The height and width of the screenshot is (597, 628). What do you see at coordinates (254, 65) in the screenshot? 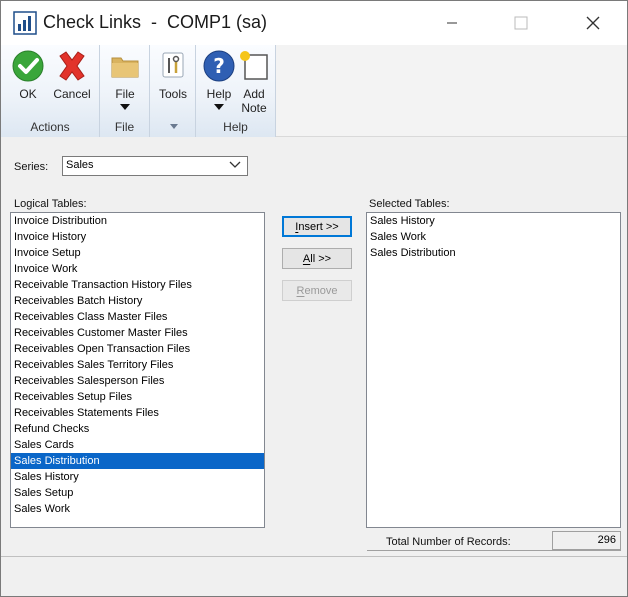
I see `add-note-icon` at bounding box center [254, 65].